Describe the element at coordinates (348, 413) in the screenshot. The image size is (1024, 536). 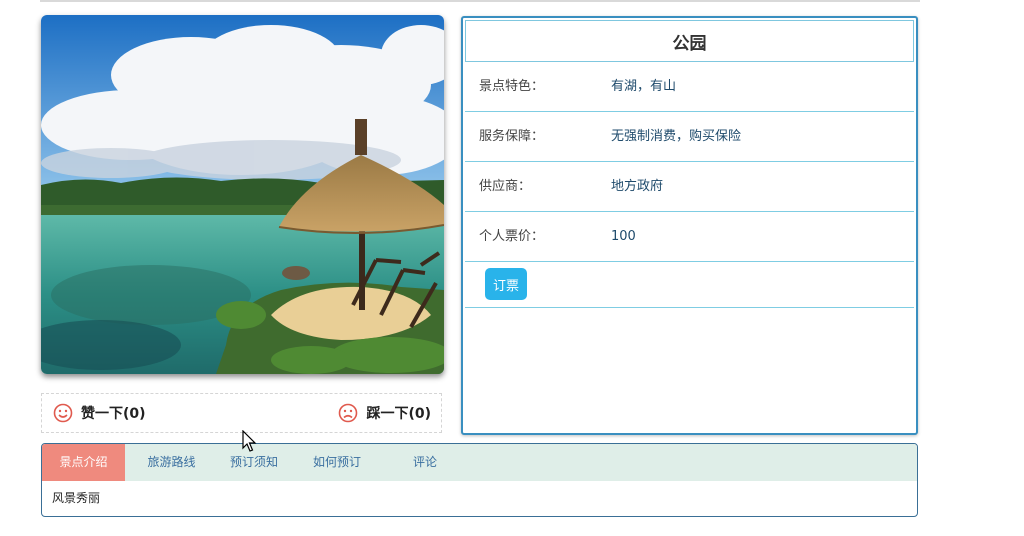
I see `frown-icon` at that location.